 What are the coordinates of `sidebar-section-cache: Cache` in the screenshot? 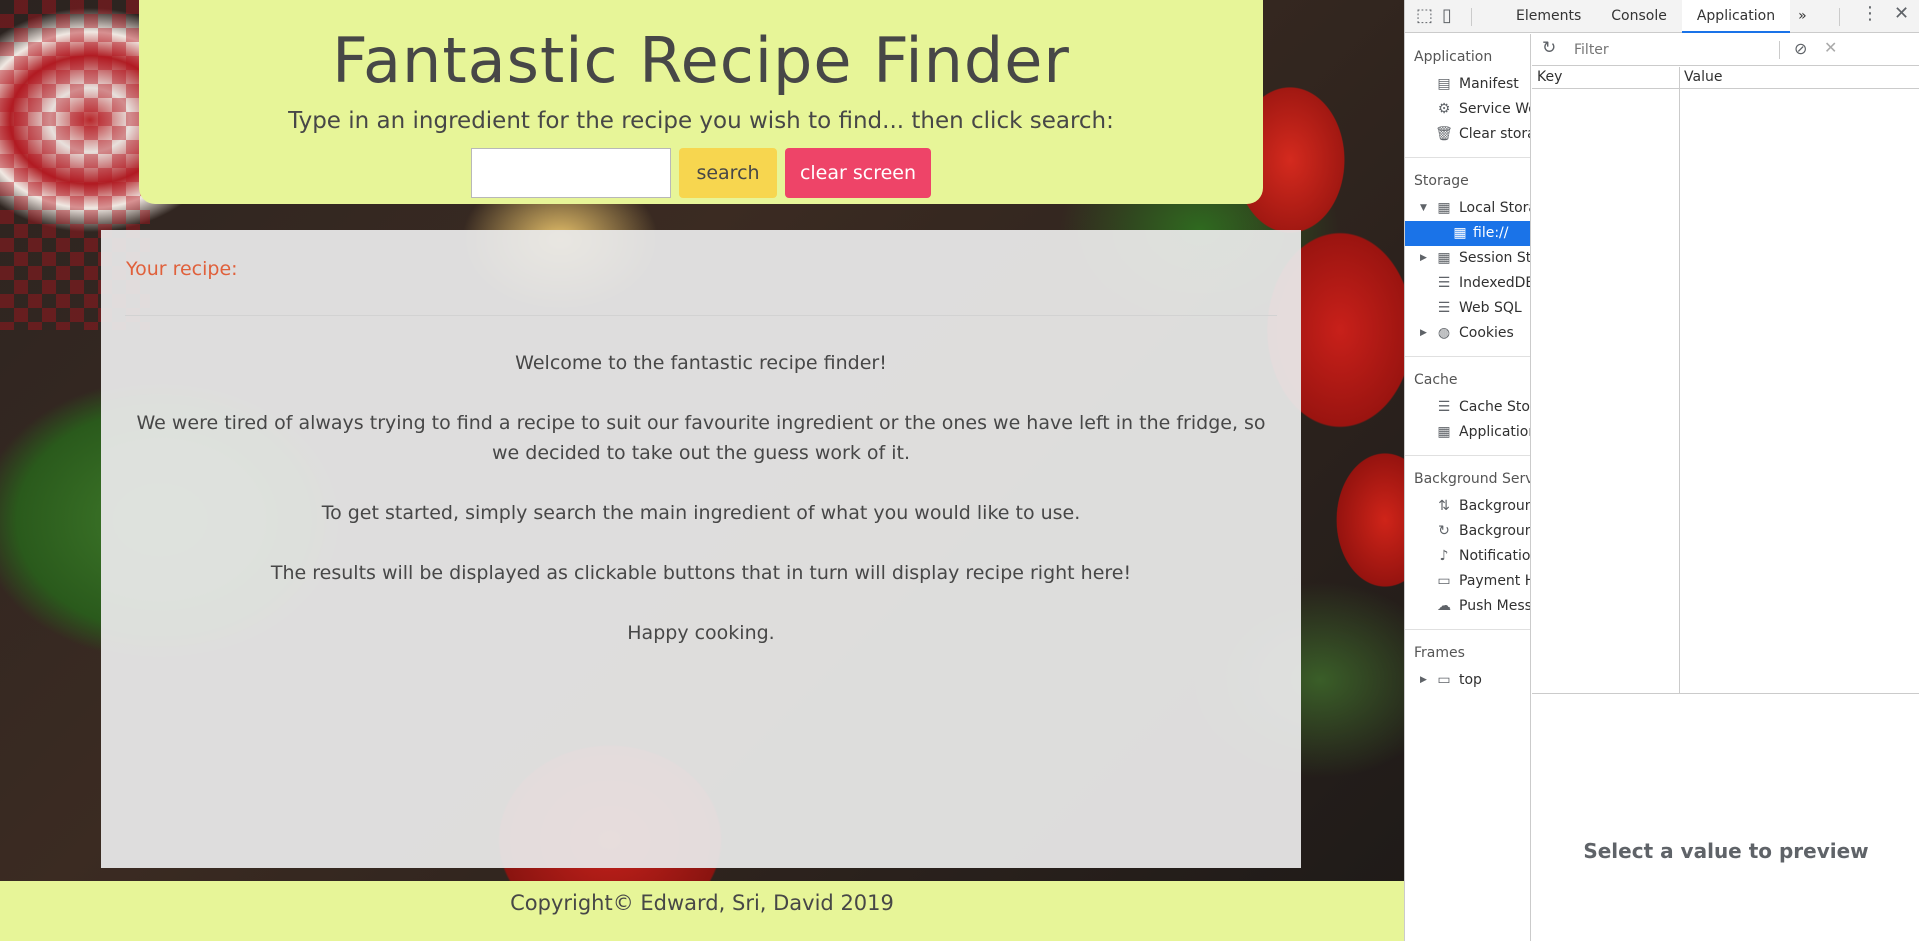 It's located at (1436, 380).